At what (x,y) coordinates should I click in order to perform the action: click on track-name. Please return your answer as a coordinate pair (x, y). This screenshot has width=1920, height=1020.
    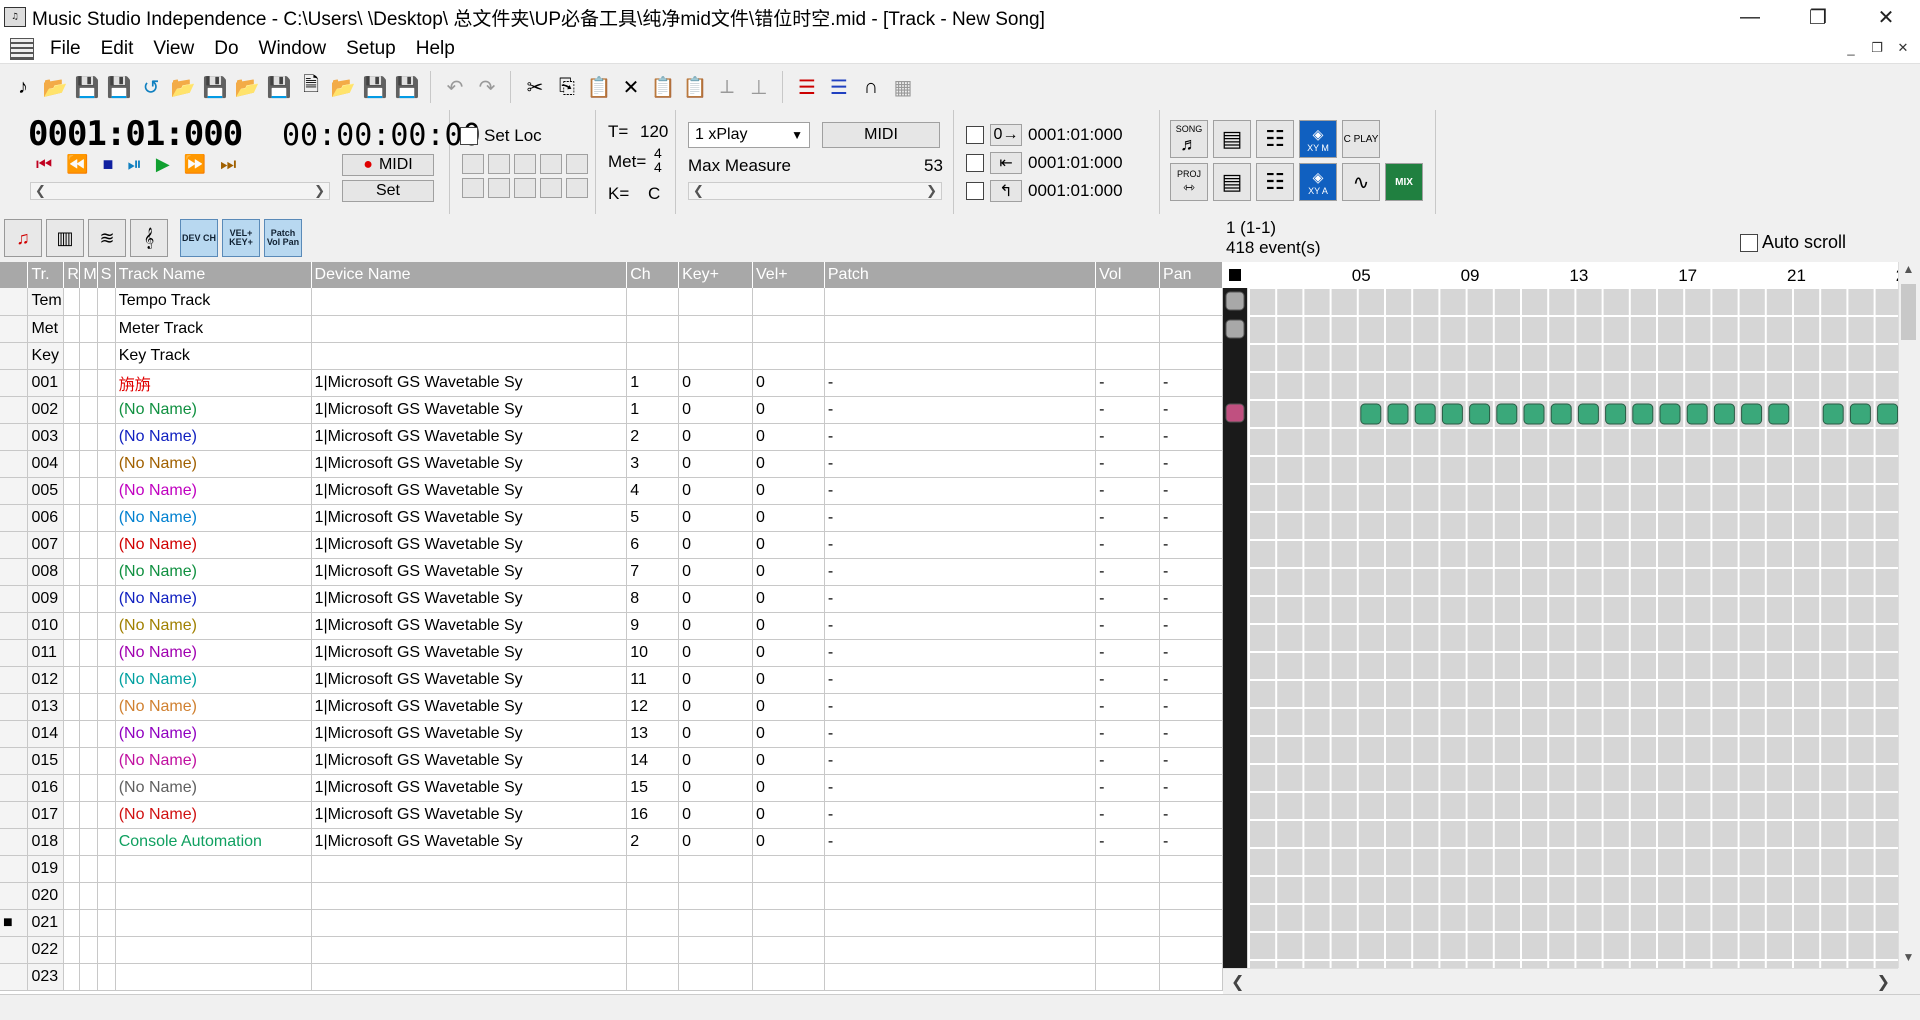
    Looking at the image, I should click on (213, 869).